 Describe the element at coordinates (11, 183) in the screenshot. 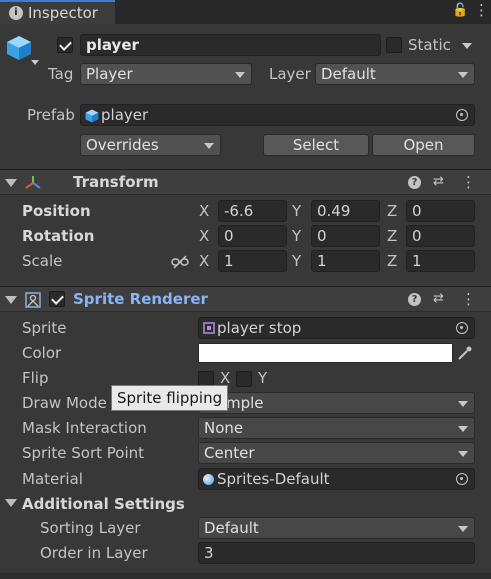

I see `transform-foldout-icon` at that location.